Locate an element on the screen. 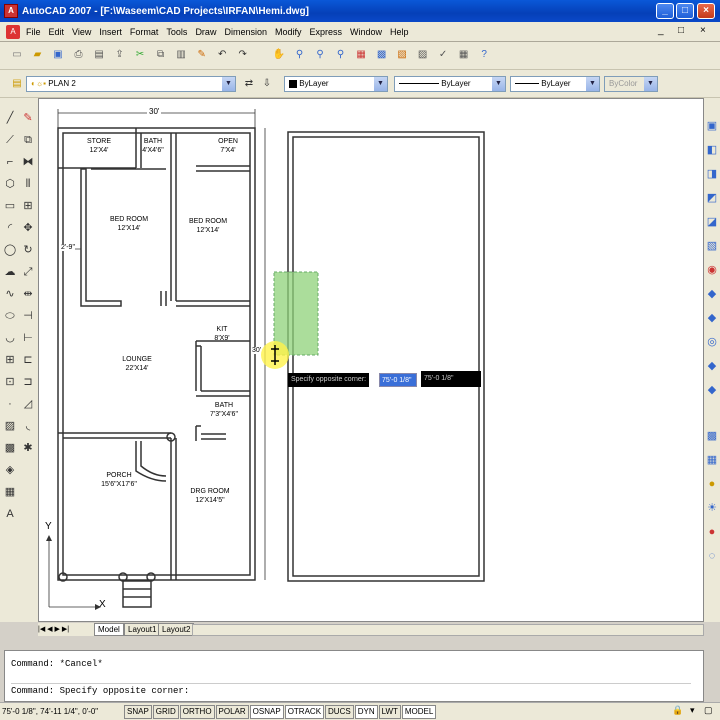  lwt-toggle: LWT is located at coordinates (389, 711).